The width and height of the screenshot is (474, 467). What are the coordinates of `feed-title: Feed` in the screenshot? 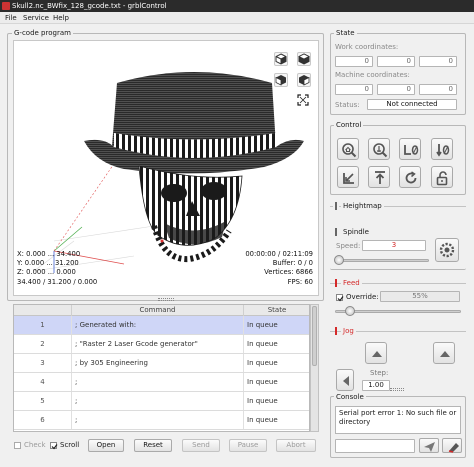 It's located at (351, 283).